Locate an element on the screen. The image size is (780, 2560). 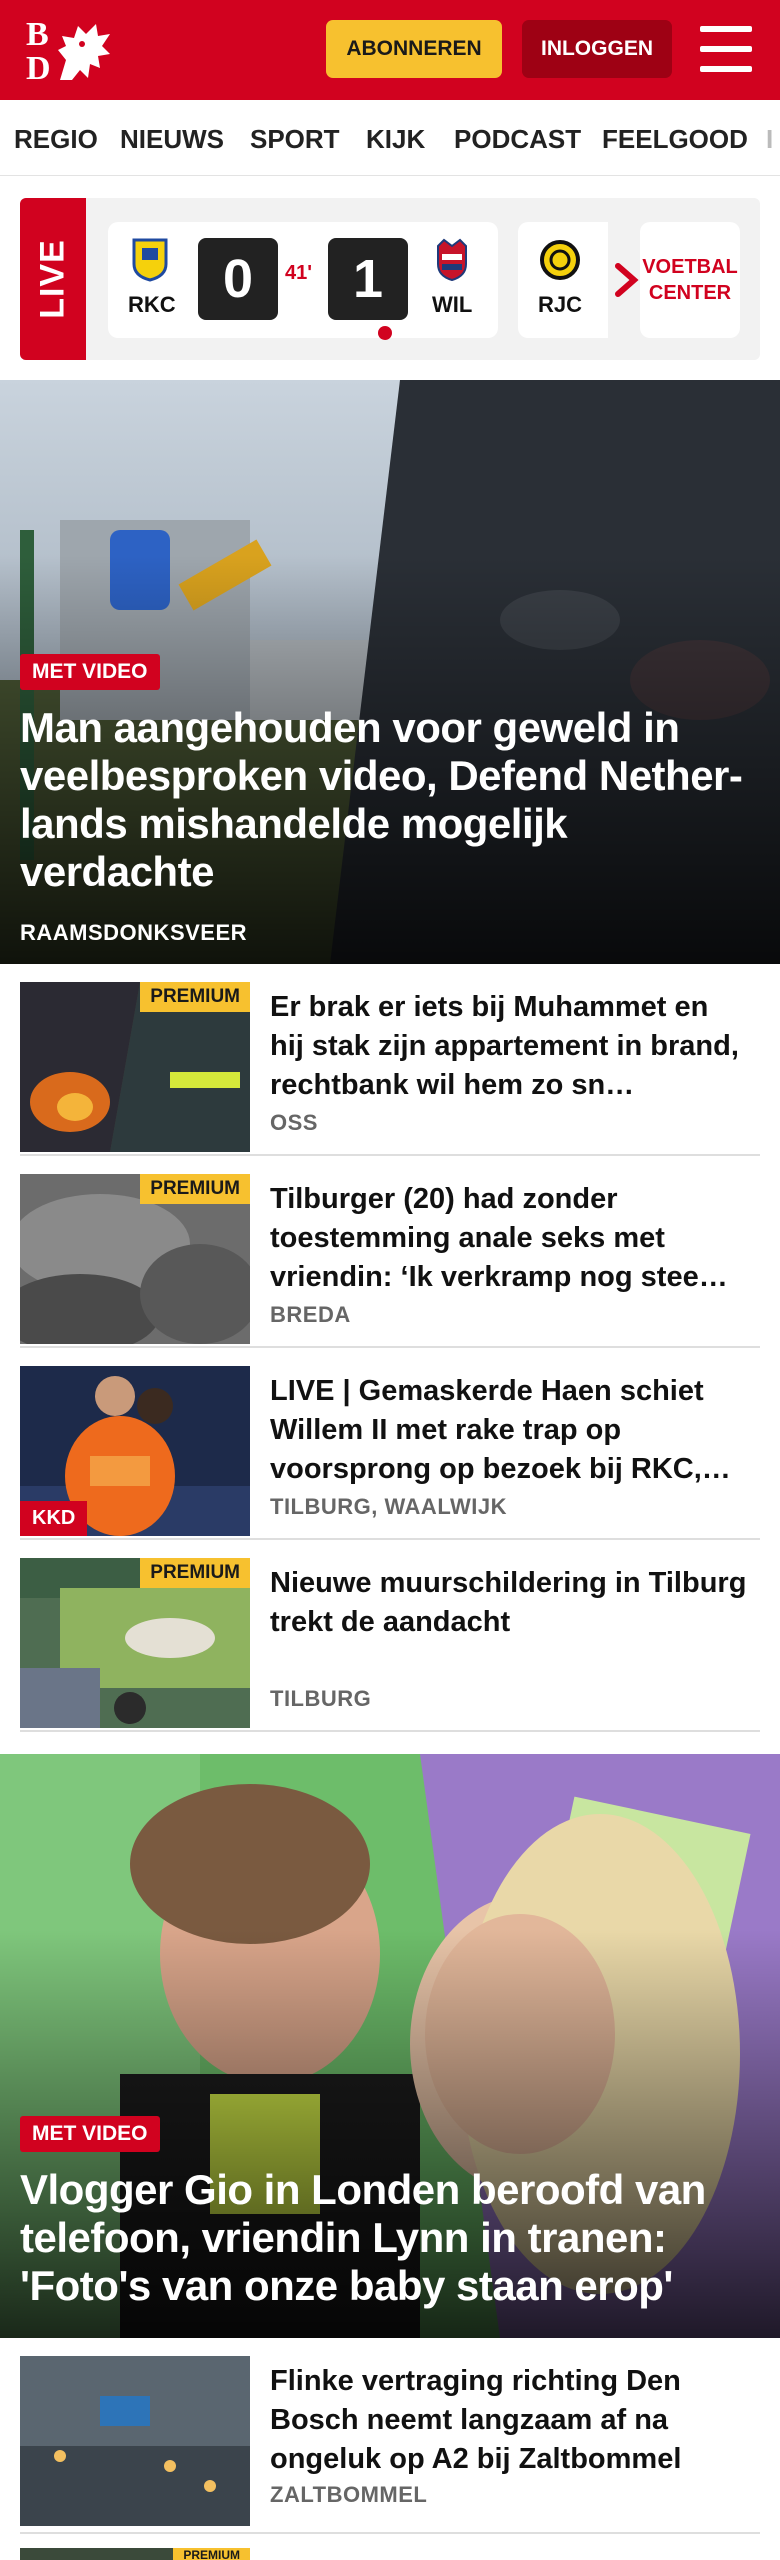
next-match-team: RJC is located at coordinates (560, 304).